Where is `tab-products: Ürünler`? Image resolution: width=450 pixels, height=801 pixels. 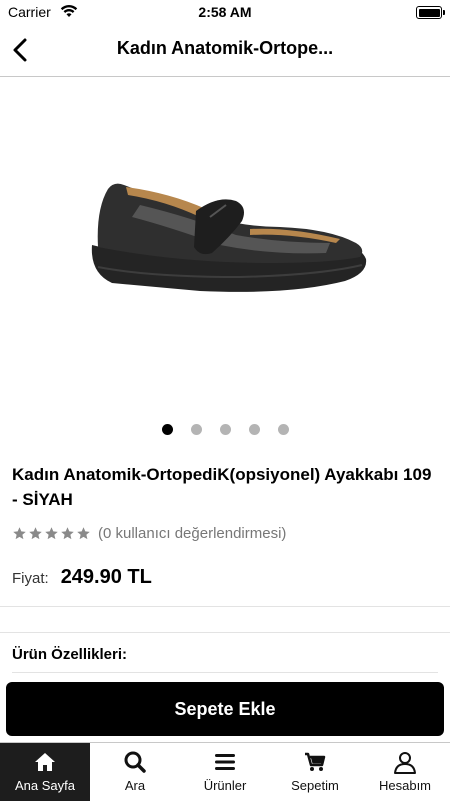
tab-products: Ürünler is located at coordinates (225, 772).